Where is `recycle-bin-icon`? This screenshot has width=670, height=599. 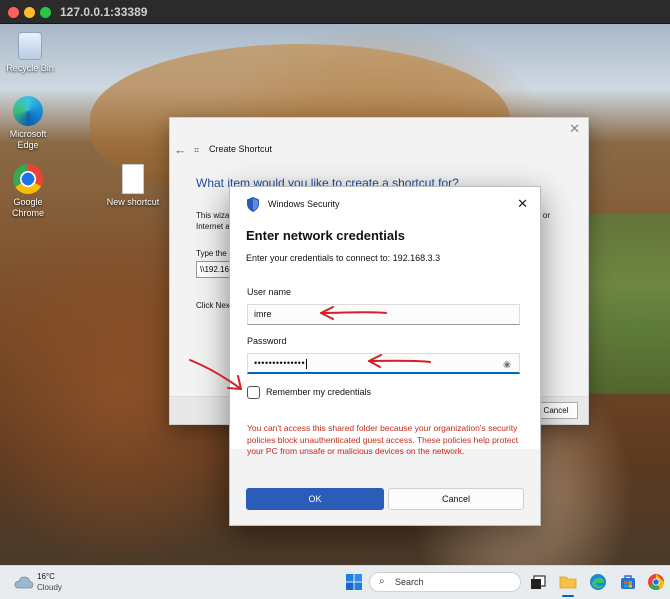
recycle-bin-icon is located at coordinates (30, 46).